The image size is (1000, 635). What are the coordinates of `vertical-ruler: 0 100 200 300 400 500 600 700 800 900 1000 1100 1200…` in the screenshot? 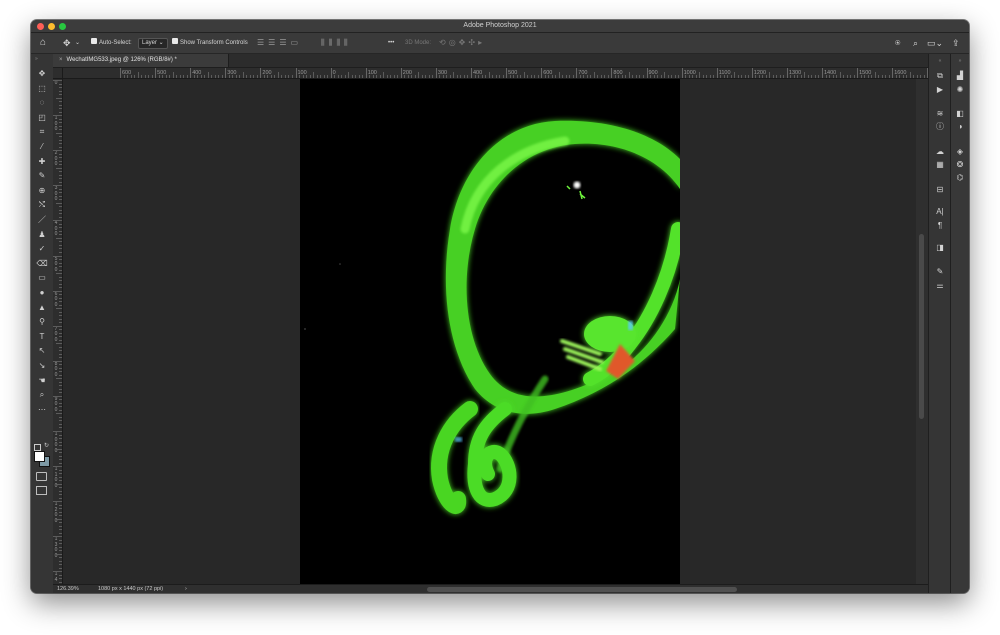 It's located at (58, 331).